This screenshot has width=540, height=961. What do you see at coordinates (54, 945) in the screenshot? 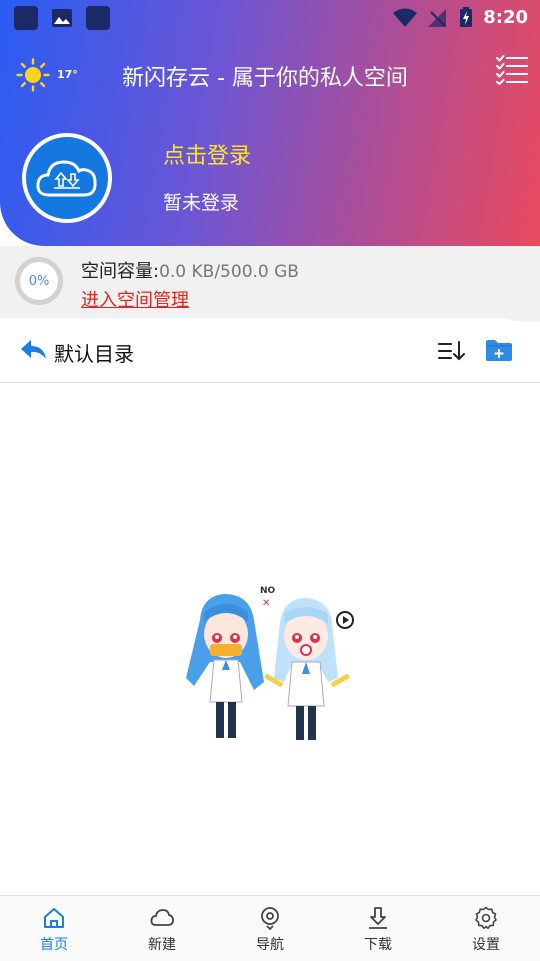
I see `tab-label-home: 首页` at bounding box center [54, 945].